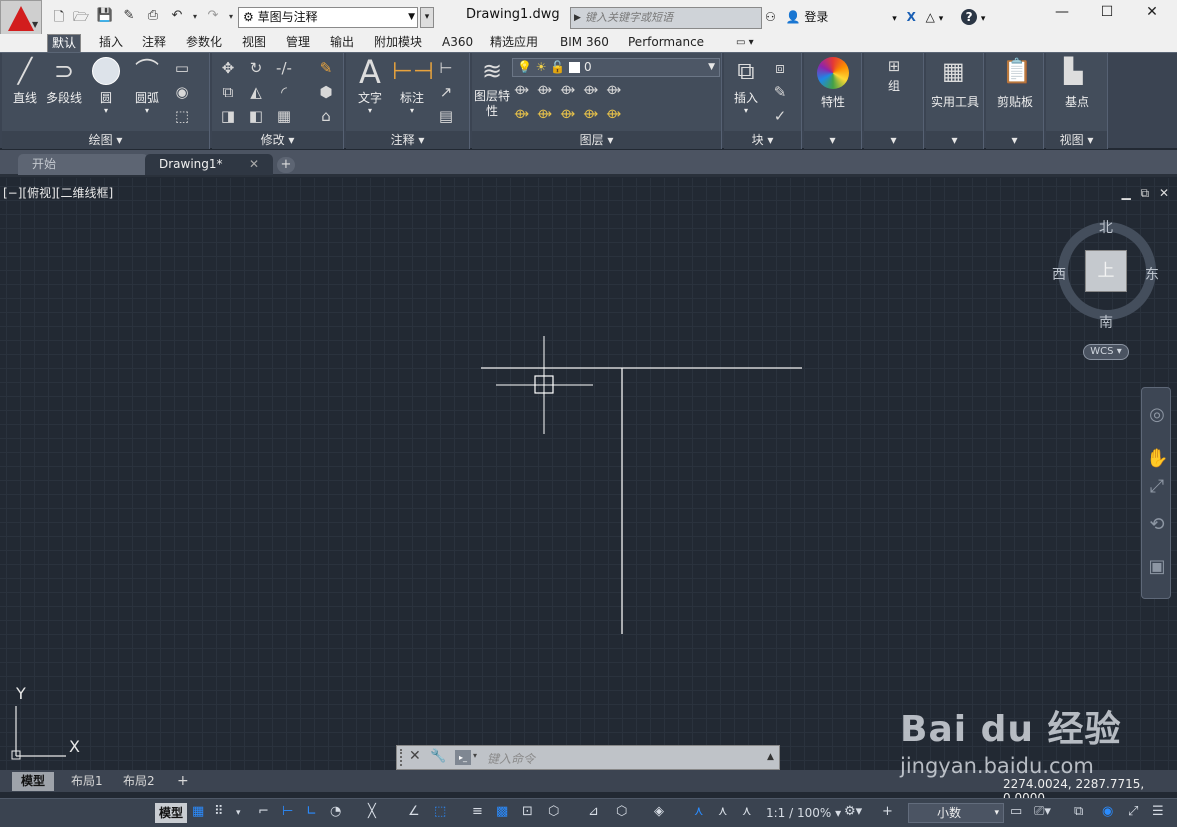 This screenshot has height=827, width=1177. I want to click on table-icon: ▤, so click(446, 116).